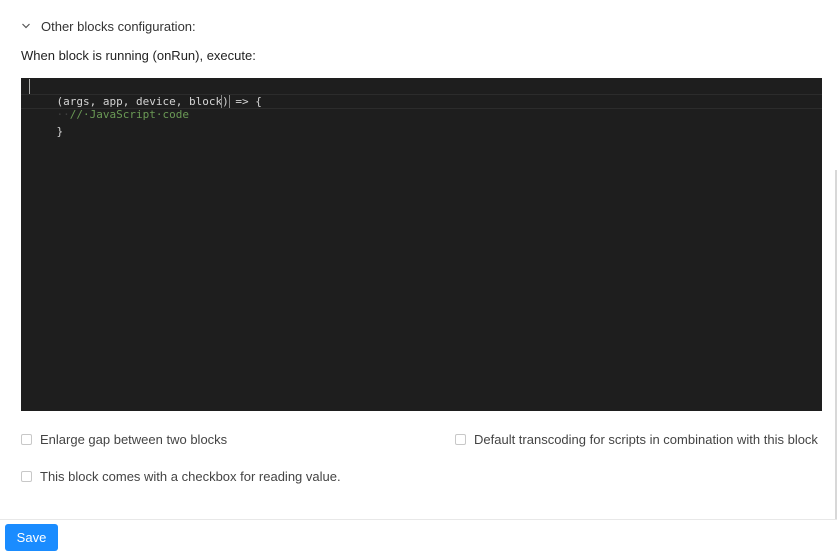  I want to click on chevron-down-icon, so click(26, 26).